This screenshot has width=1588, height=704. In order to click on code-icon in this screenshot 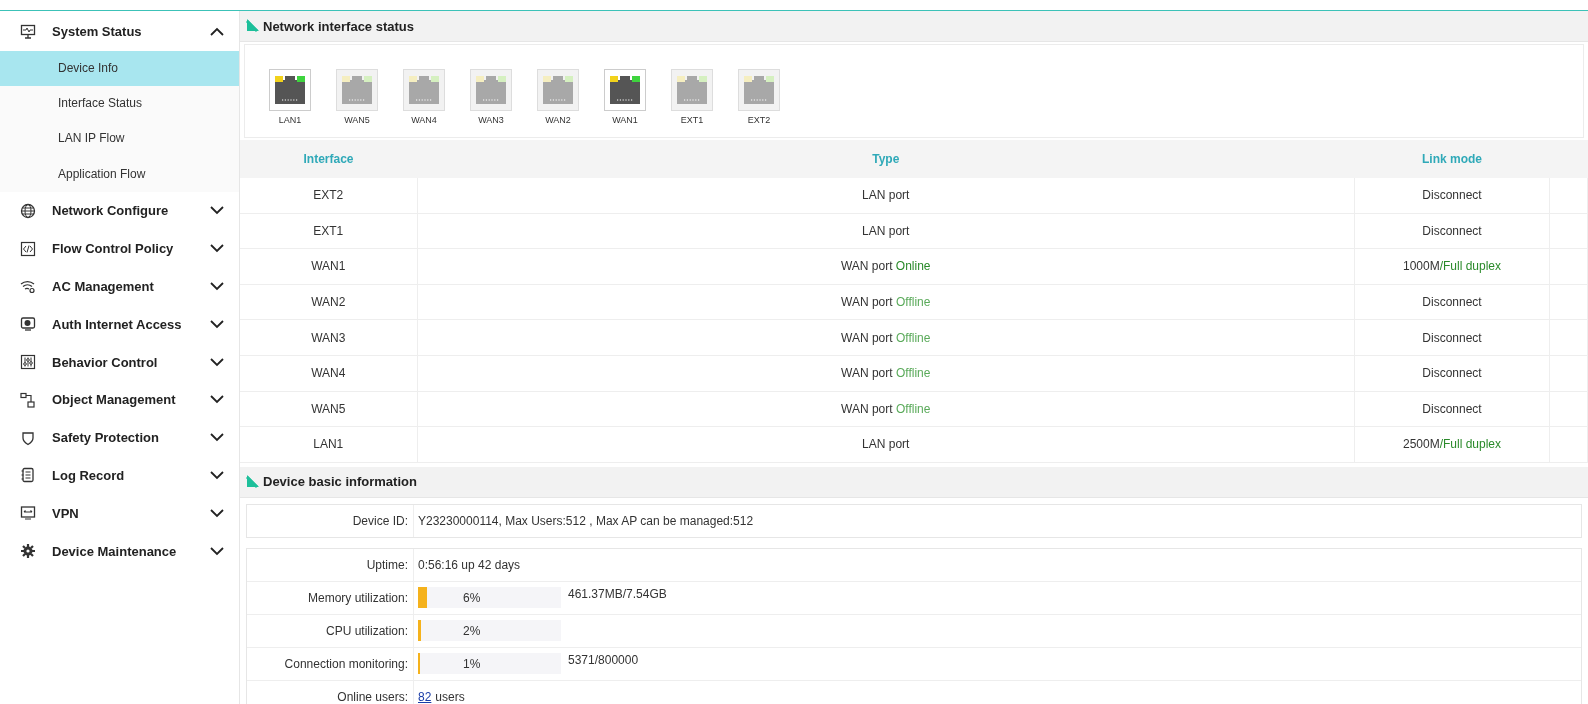, I will do `click(28, 248)`.